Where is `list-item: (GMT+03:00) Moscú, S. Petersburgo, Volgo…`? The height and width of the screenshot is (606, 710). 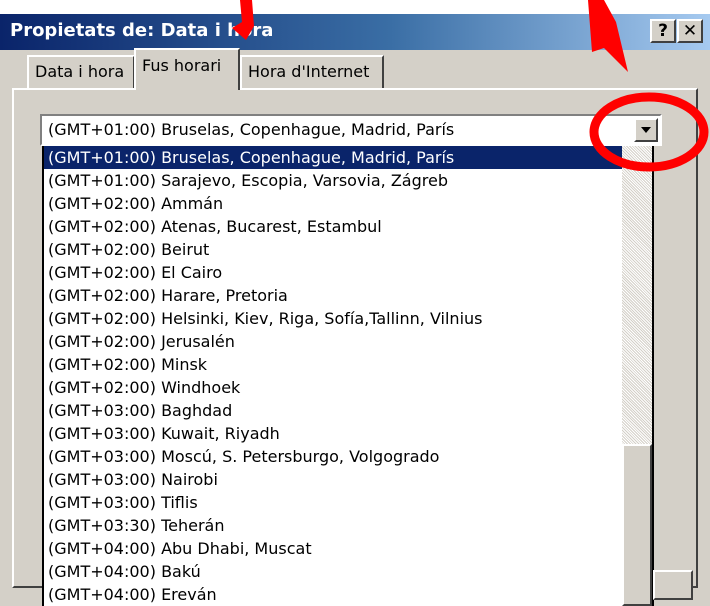
list-item: (GMT+03:00) Moscú, S. Petersburgo, Volgo… is located at coordinates (348, 456).